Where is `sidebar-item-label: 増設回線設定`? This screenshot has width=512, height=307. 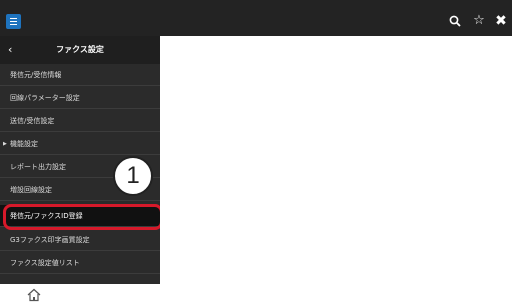 sidebar-item-label: 増設回線設定 is located at coordinates (31, 190).